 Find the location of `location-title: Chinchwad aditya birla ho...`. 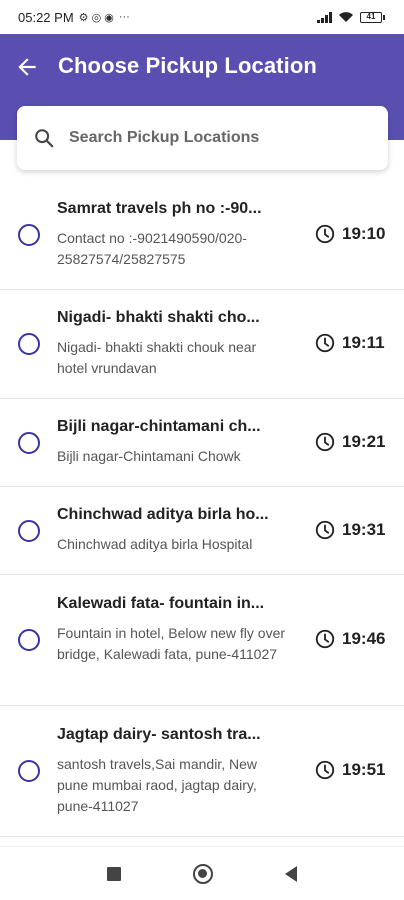

location-title: Chinchwad aditya birla ho... is located at coordinates (163, 514).